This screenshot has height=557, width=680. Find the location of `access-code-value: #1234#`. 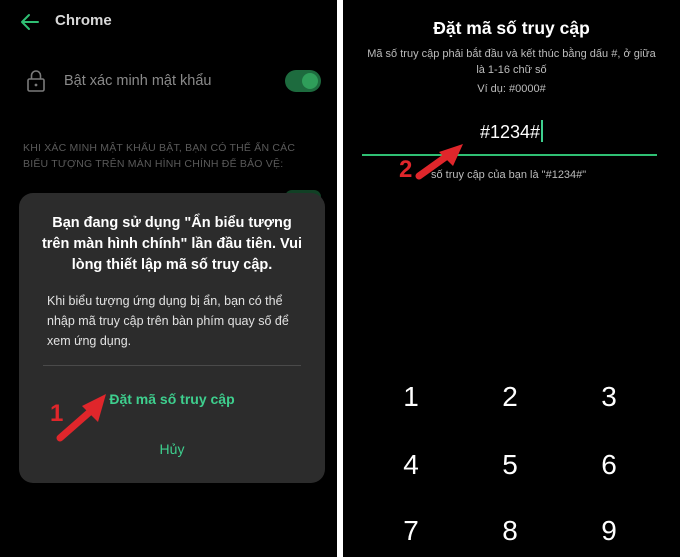

access-code-value: #1234# is located at coordinates (510, 132).